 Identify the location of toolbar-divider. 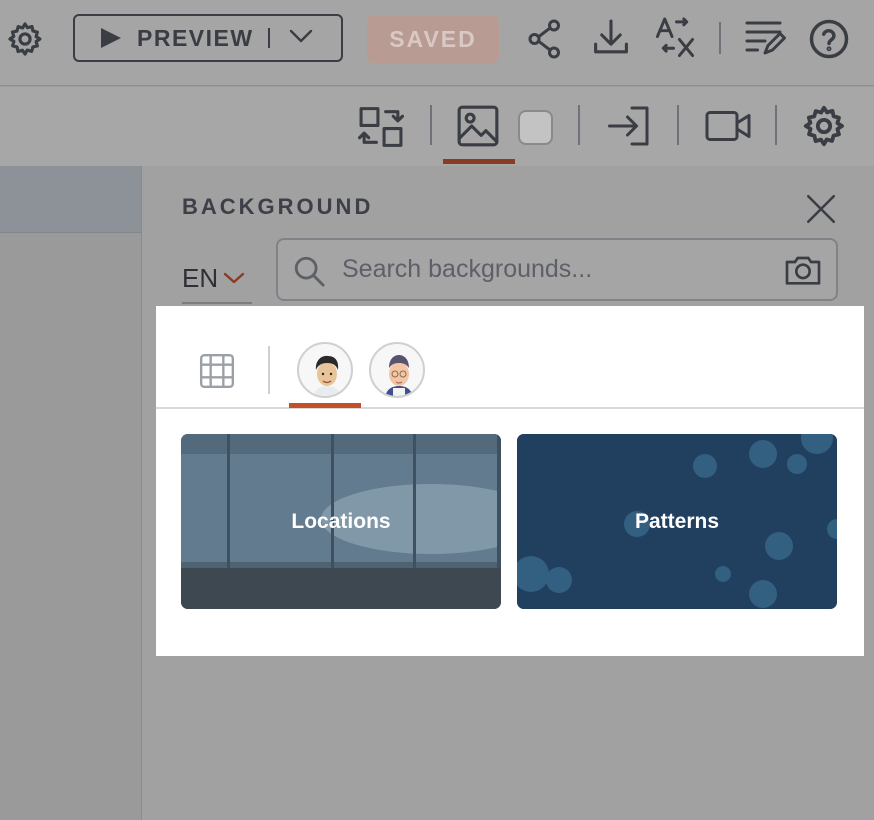
(720, 38).